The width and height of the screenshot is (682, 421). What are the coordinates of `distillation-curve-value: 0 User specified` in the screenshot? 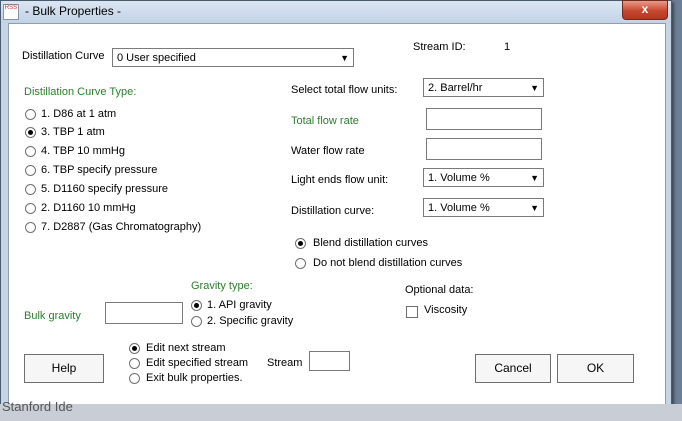 It's located at (156, 58).